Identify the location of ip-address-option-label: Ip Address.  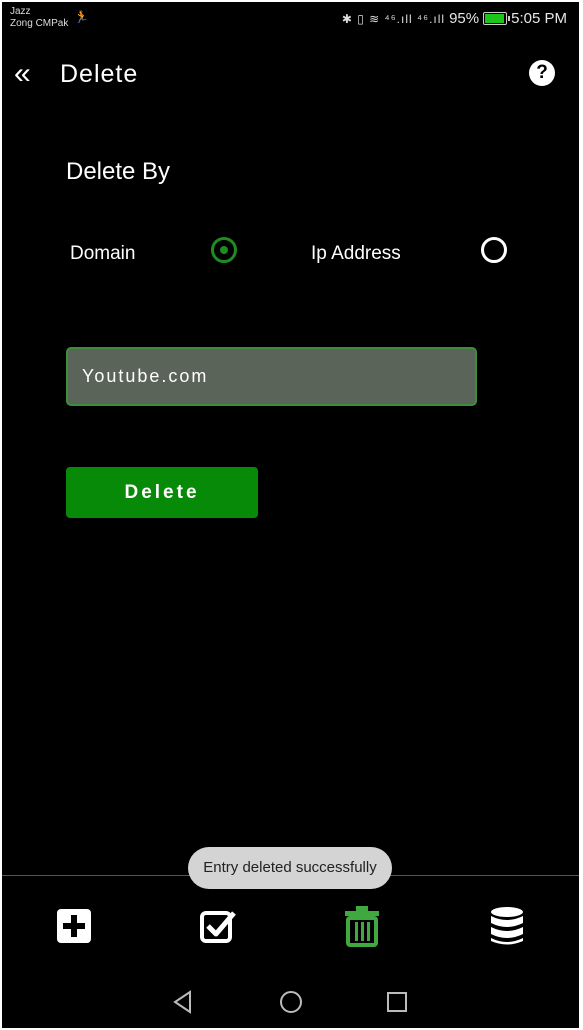
(356, 254).